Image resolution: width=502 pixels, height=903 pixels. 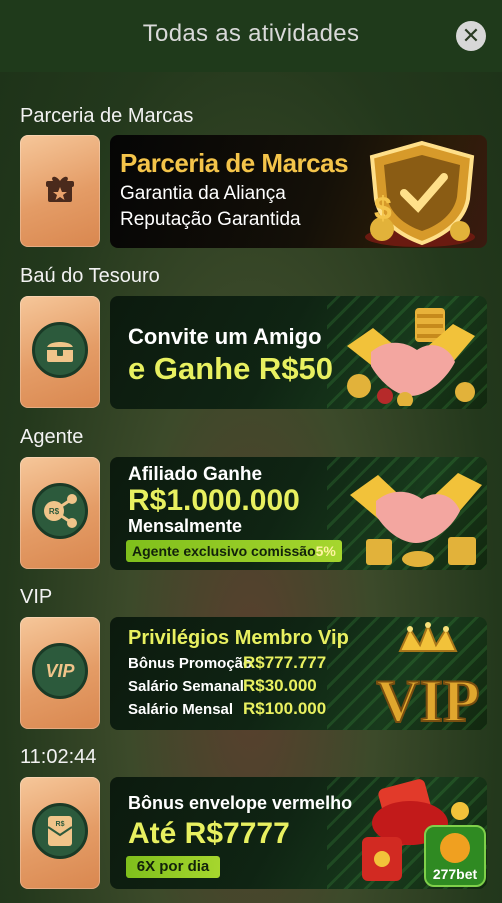 What do you see at coordinates (181, 709) in the screenshot?
I see `vip-row-label: Salário Mensal` at bounding box center [181, 709].